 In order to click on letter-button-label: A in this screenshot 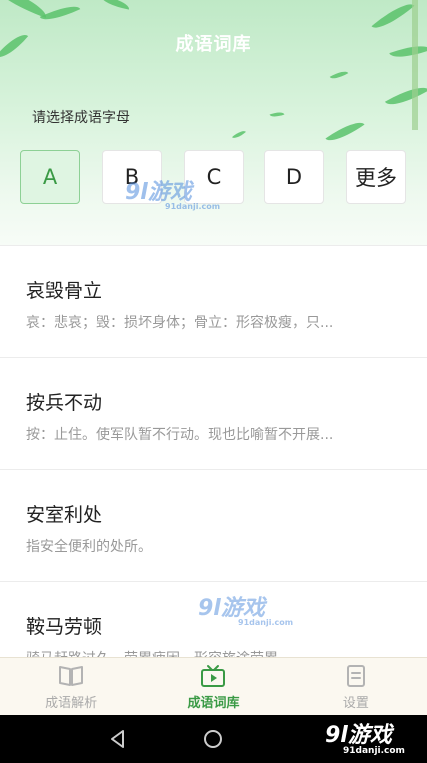, I will do `click(50, 177)`.